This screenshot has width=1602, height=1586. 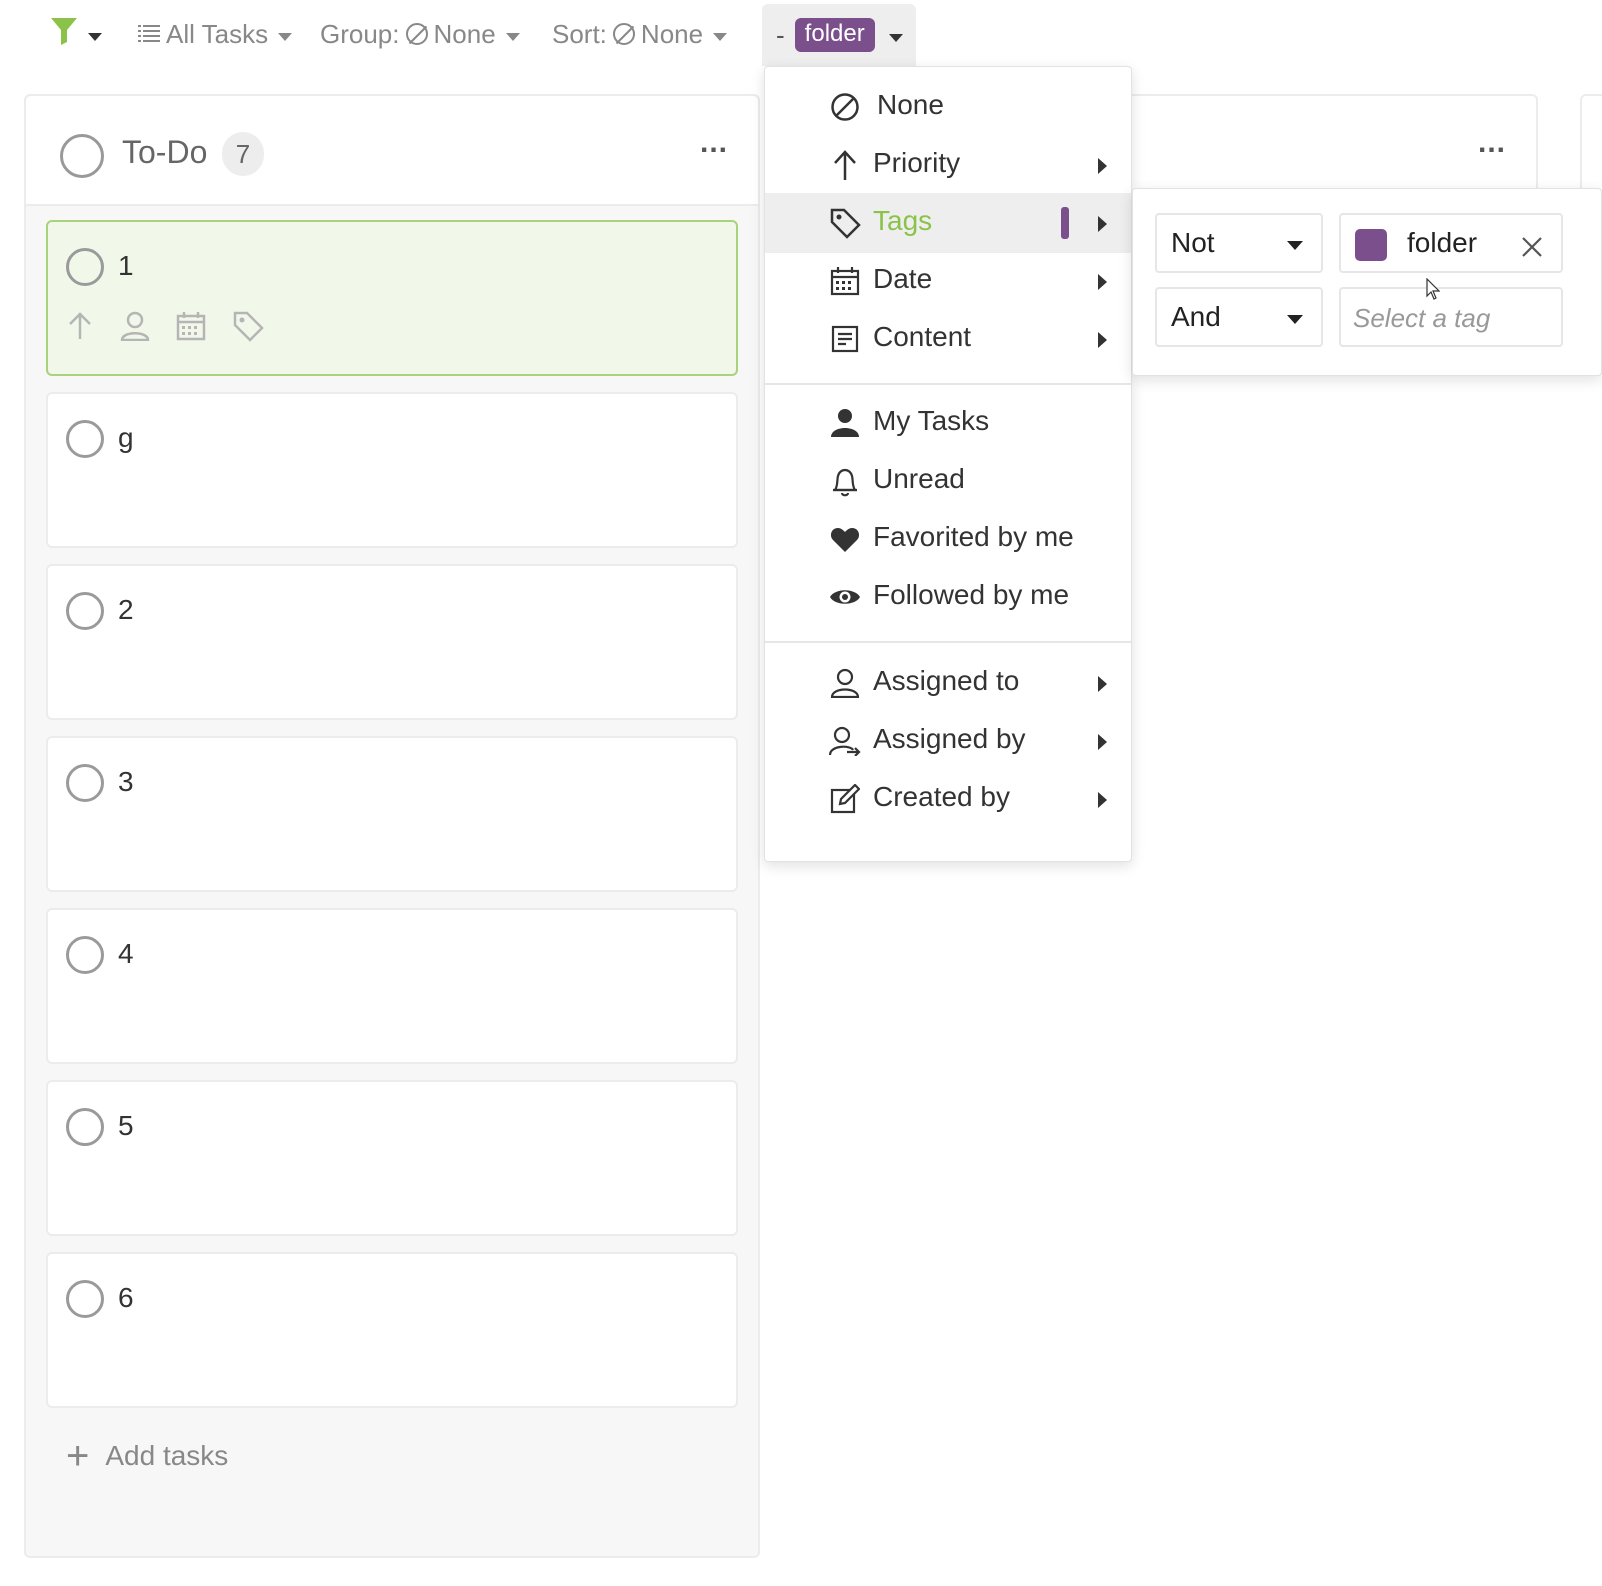 What do you see at coordinates (1371, 245) in the screenshot?
I see `tag-color-swatch` at bounding box center [1371, 245].